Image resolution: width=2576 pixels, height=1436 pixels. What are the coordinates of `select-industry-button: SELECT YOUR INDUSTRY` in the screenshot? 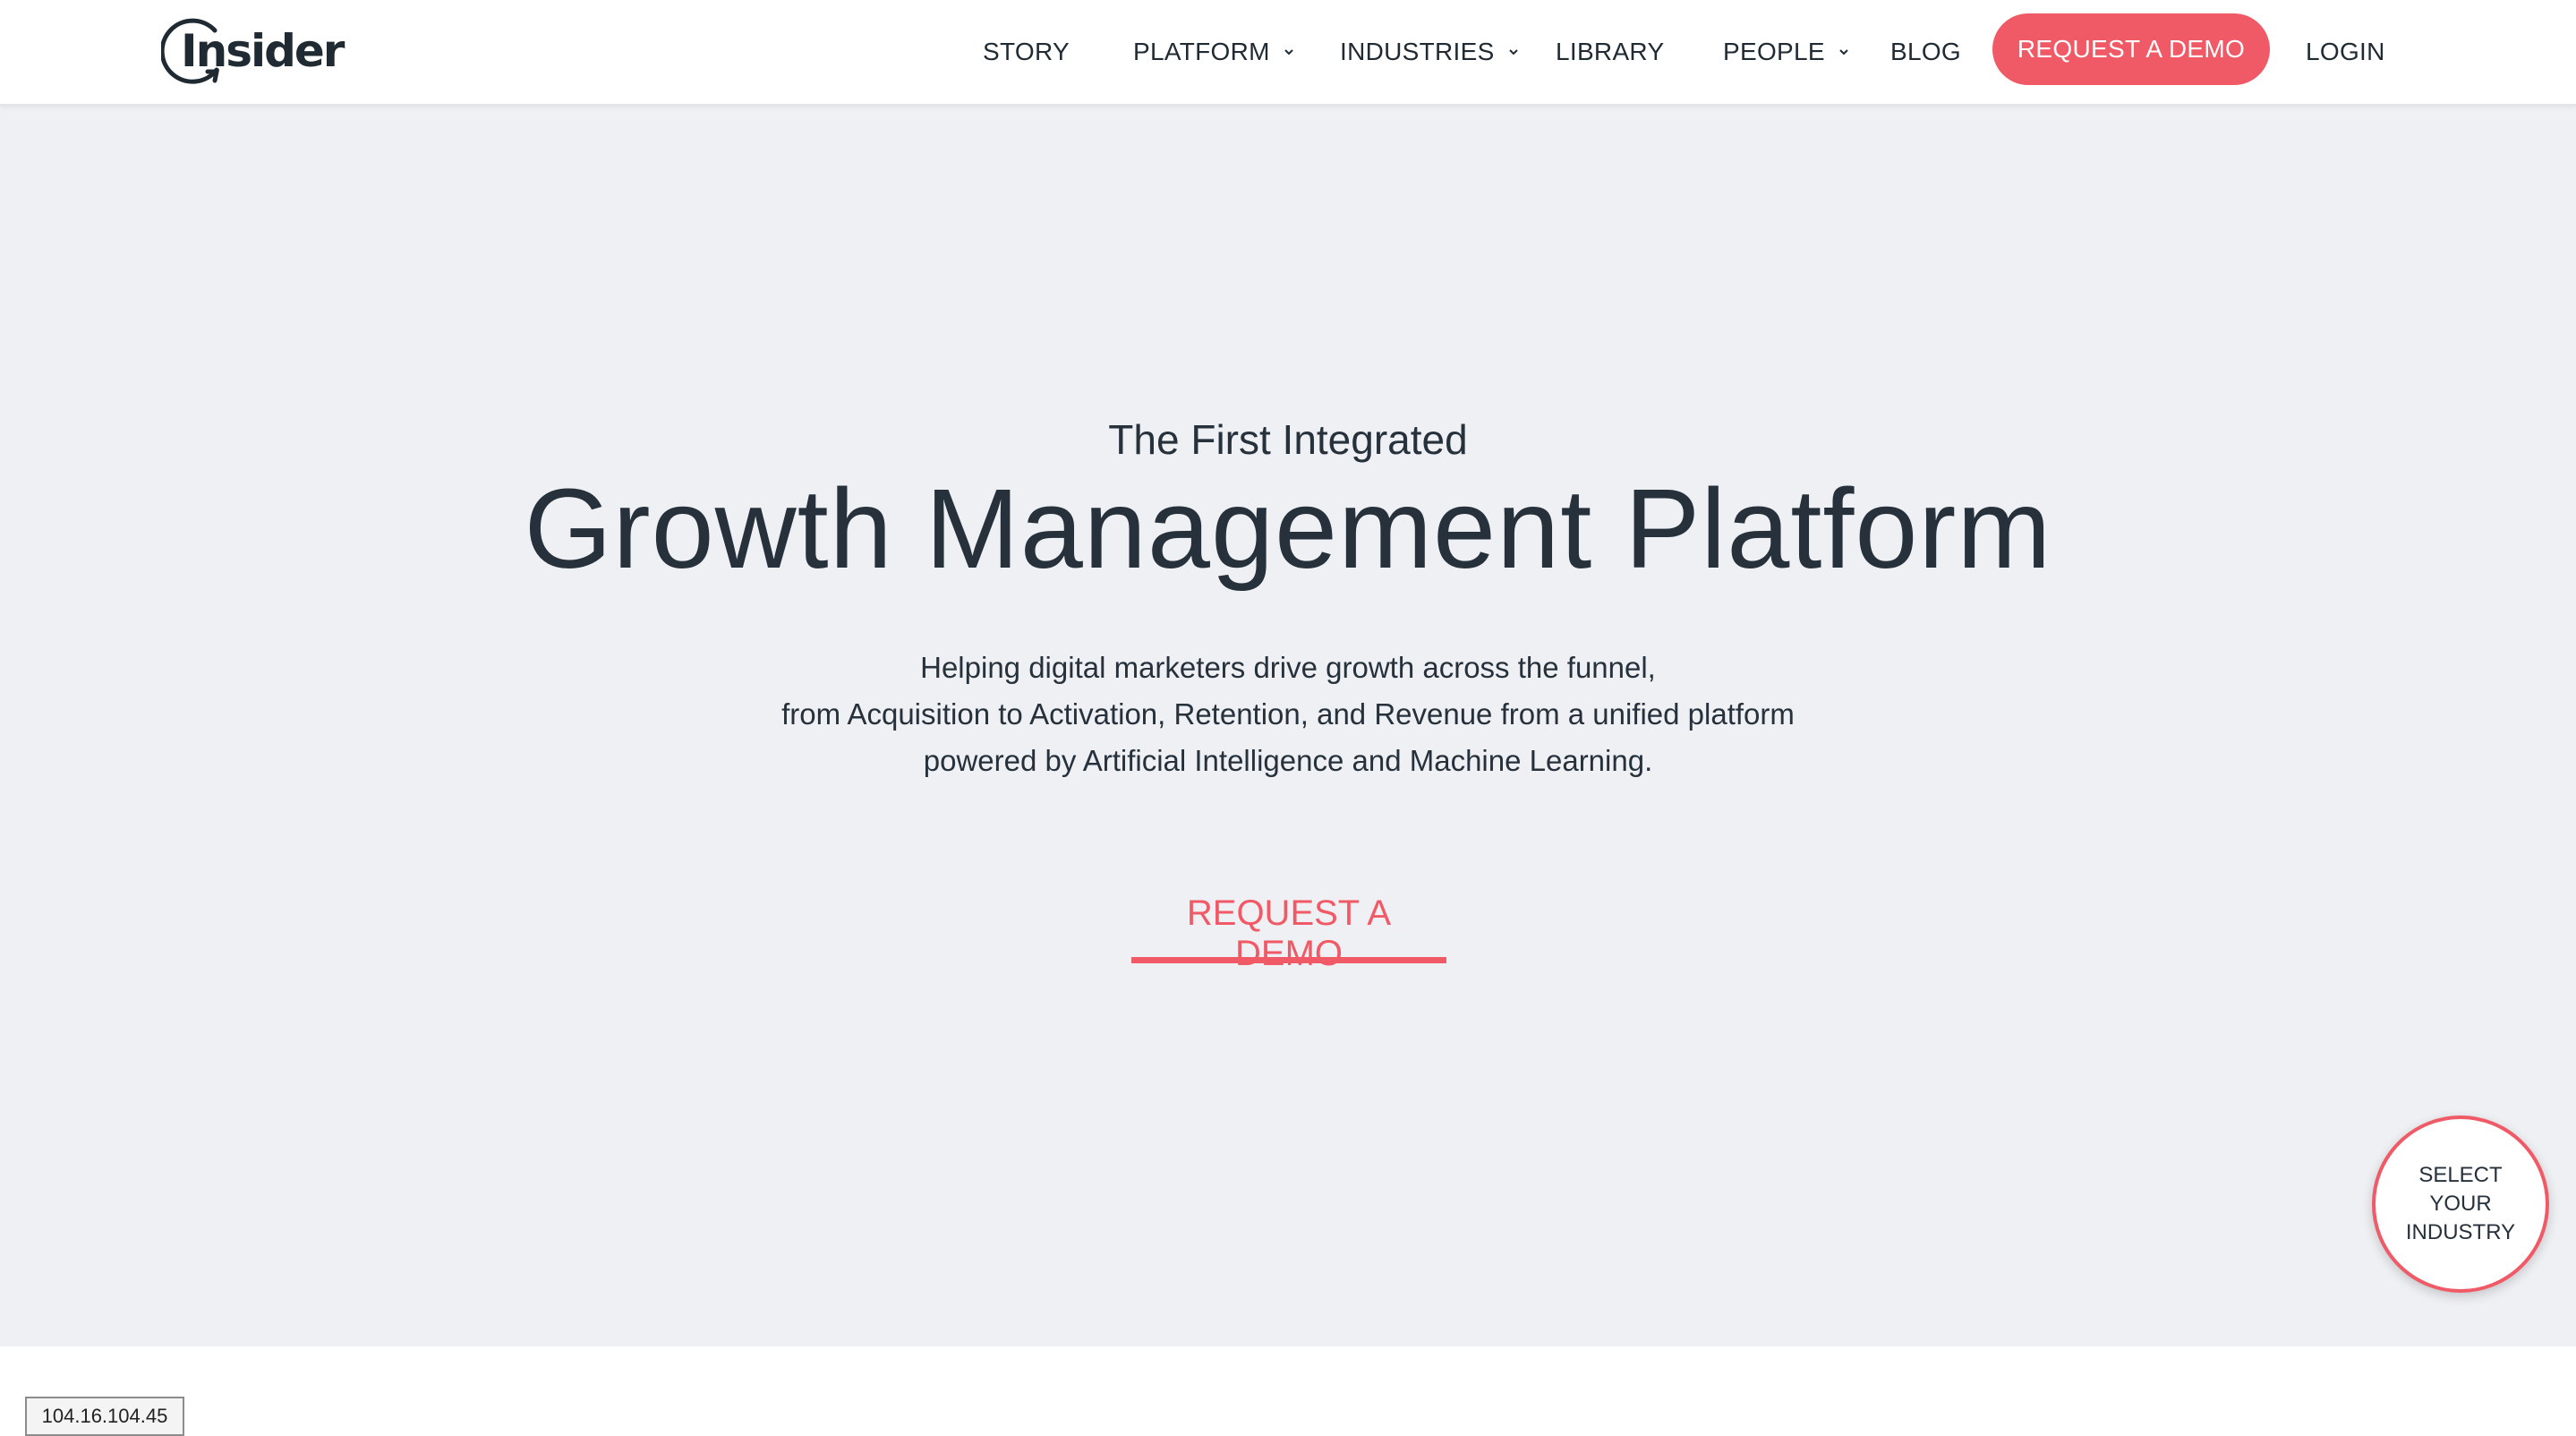 It's located at (2460, 1204).